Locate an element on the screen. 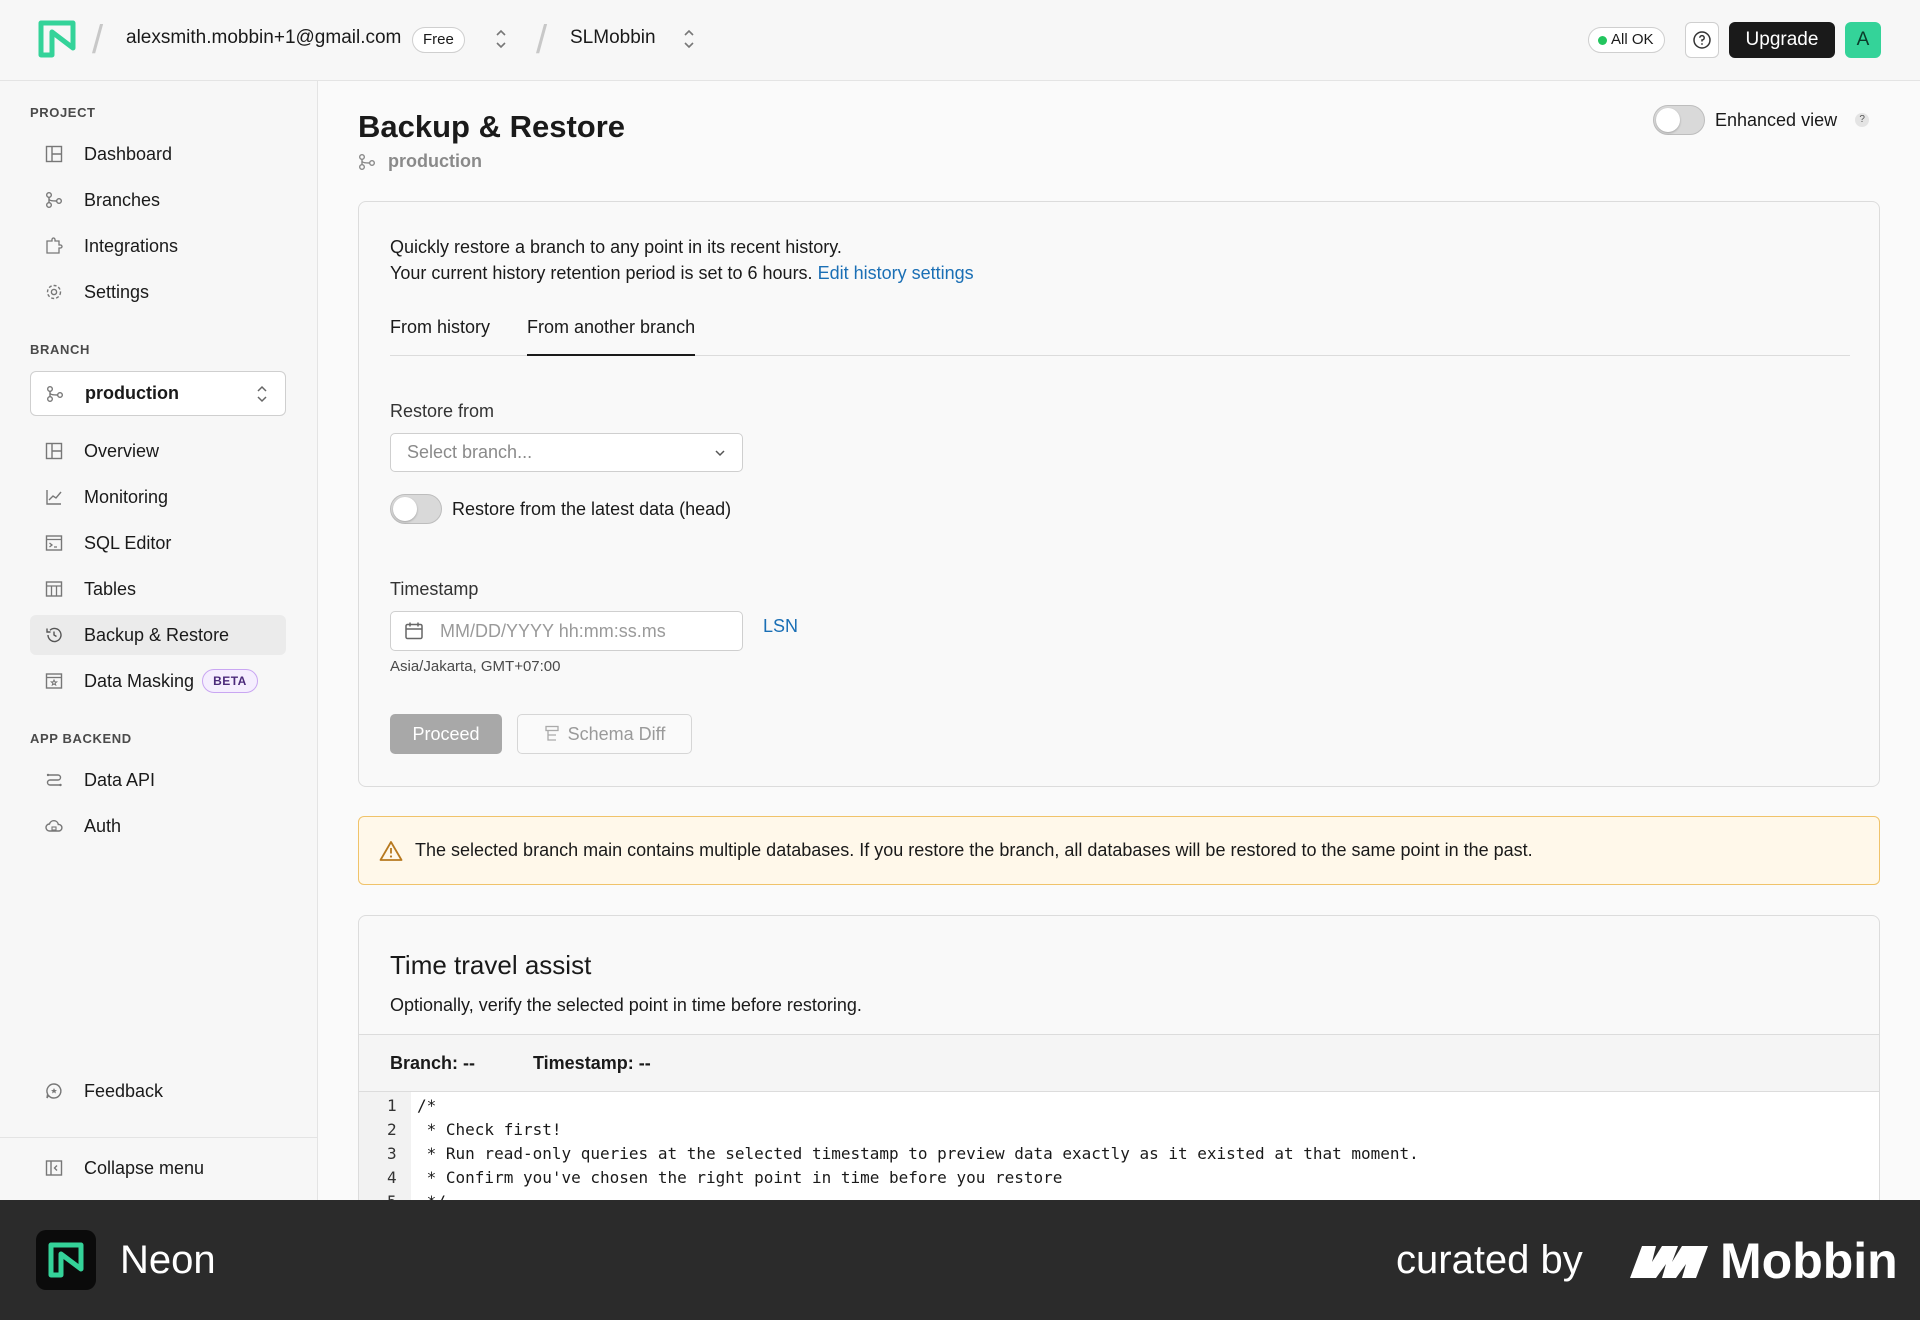 This screenshot has height=1320, width=1920. feedback-button: Feedback is located at coordinates (158, 1091).